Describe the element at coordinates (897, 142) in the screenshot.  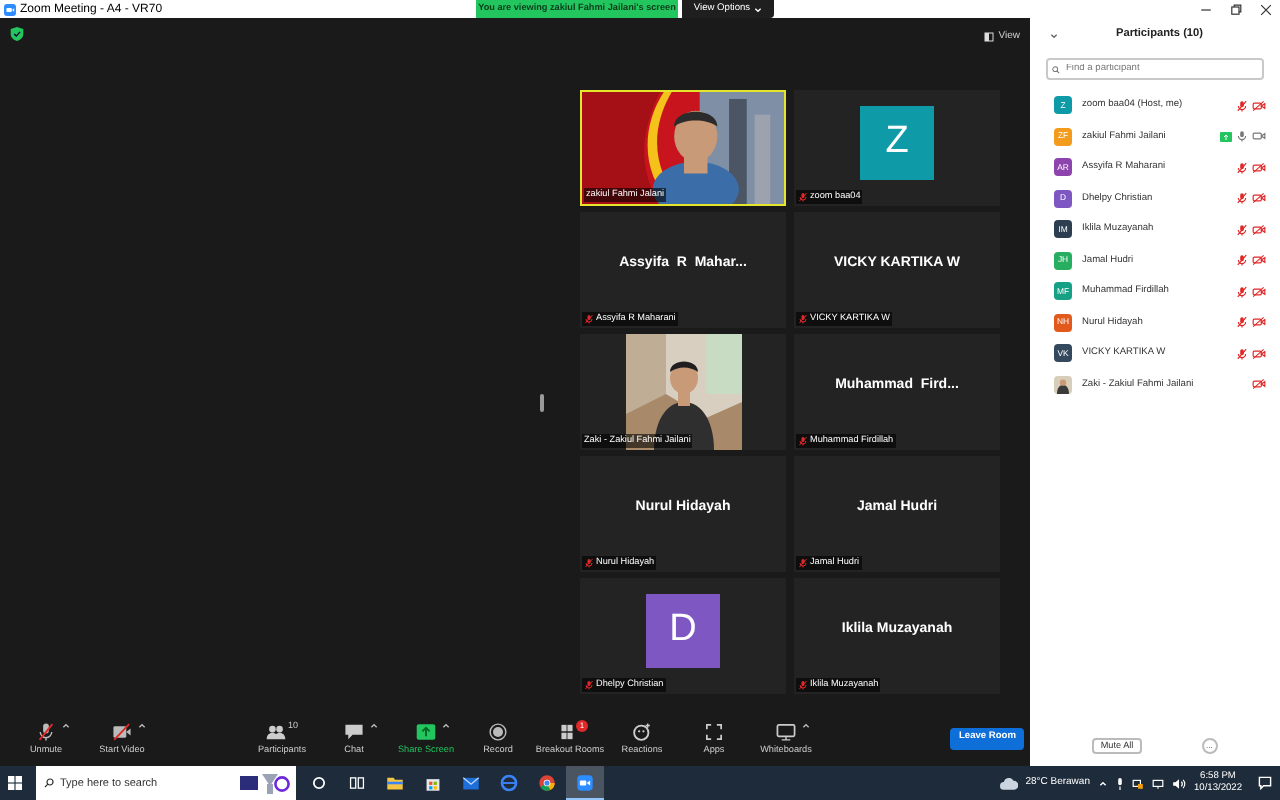
I see `avatar-tile: Z` at that location.